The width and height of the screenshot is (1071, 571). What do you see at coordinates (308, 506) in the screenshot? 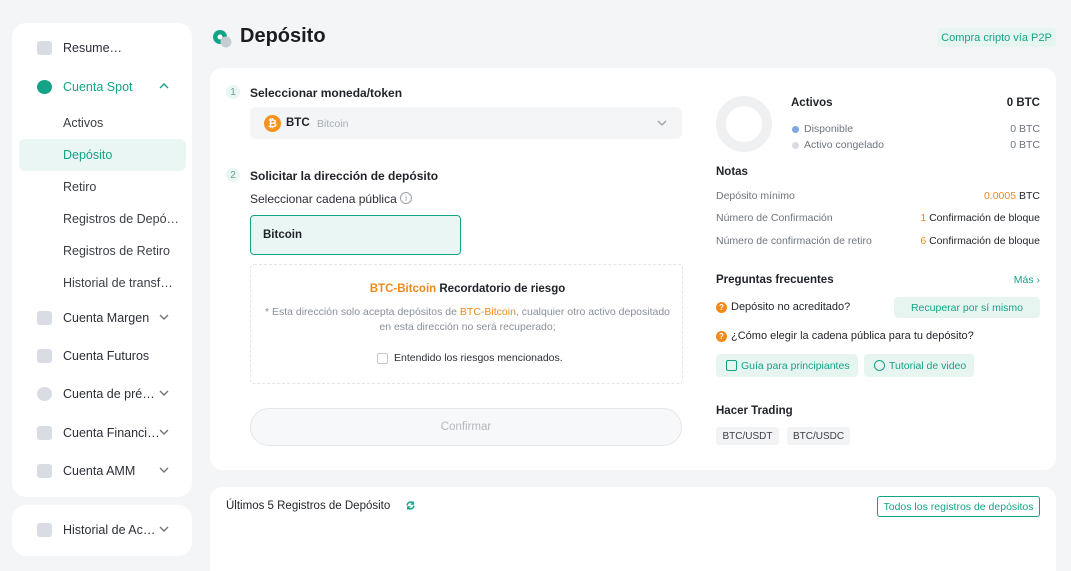
I see `records-title: Últimos 5 Registros de Depósito` at bounding box center [308, 506].